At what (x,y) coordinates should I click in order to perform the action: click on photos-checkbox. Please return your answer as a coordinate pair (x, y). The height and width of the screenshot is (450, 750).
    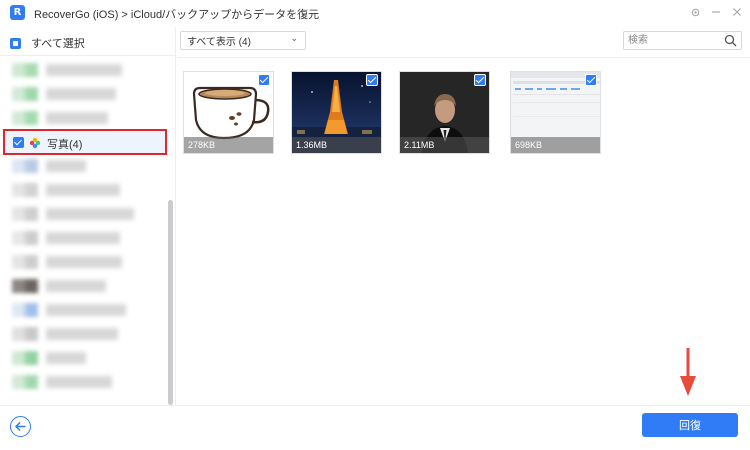
    Looking at the image, I should click on (18, 142).